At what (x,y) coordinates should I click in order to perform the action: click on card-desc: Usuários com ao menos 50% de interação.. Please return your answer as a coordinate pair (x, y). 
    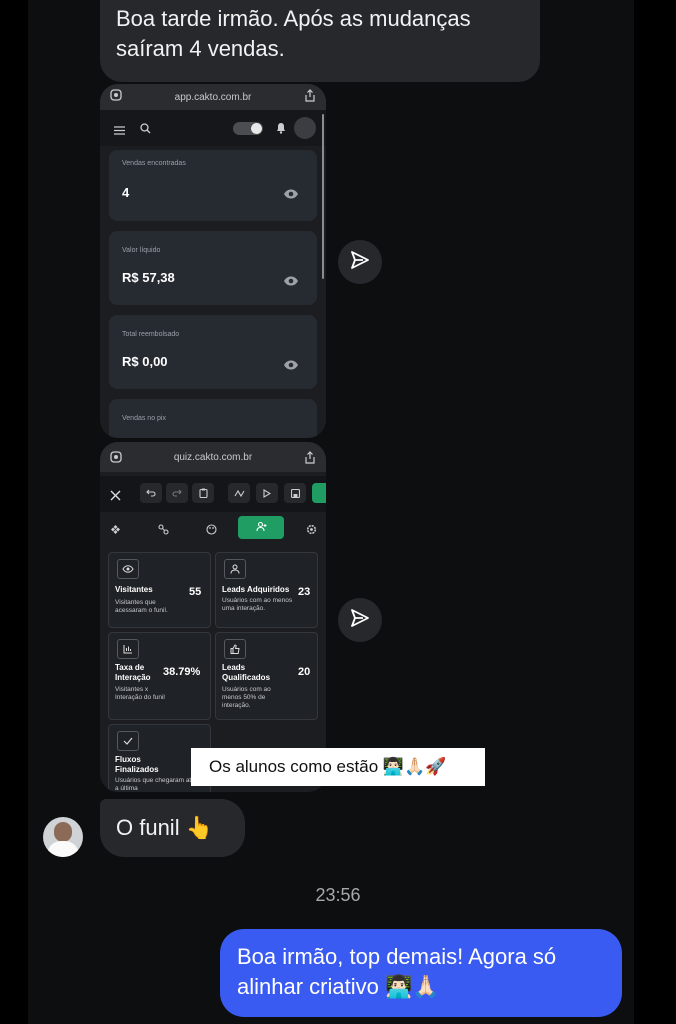
    Looking at the image, I should click on (246, 697).